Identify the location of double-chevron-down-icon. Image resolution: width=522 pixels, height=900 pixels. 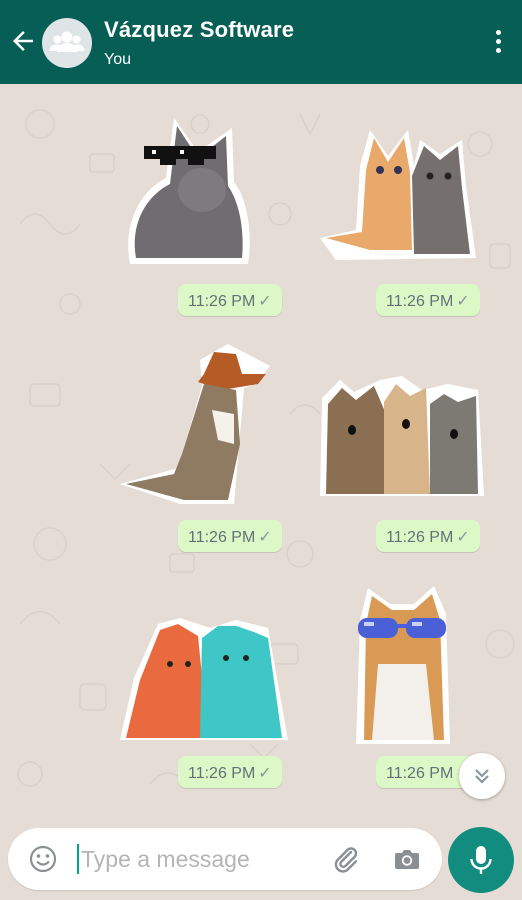
(482, 776).